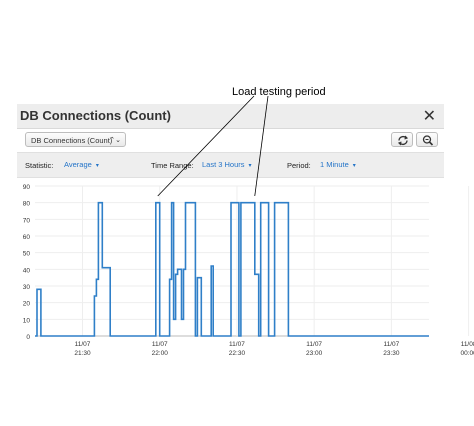  I want to click on x-tick-time: 00:00, so click(467, 353).